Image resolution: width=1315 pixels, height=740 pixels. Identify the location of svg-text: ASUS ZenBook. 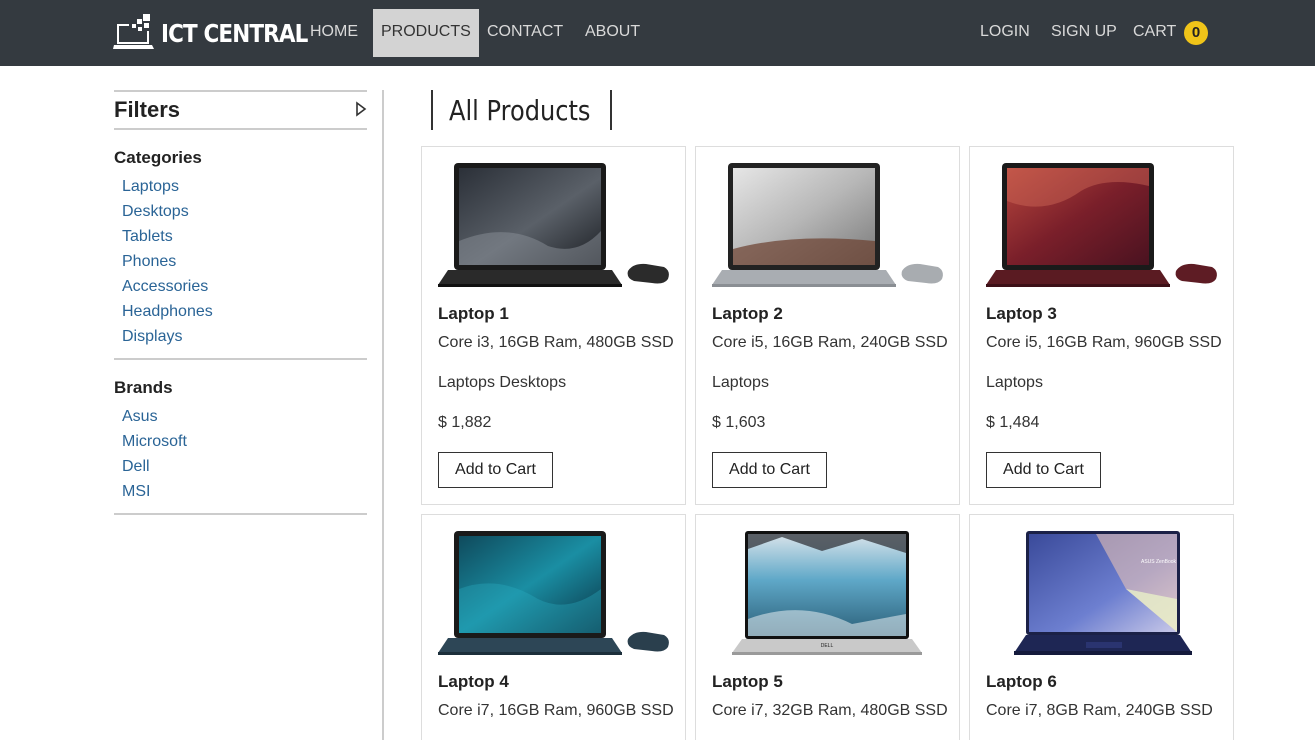
(1159, 562).